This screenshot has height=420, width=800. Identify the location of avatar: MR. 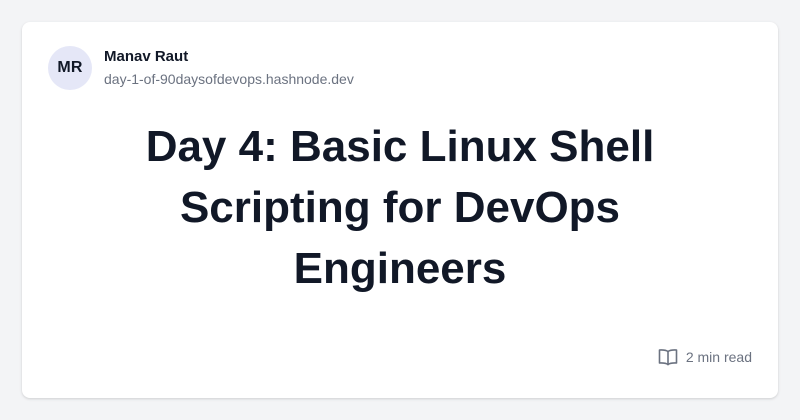
(70, 68).